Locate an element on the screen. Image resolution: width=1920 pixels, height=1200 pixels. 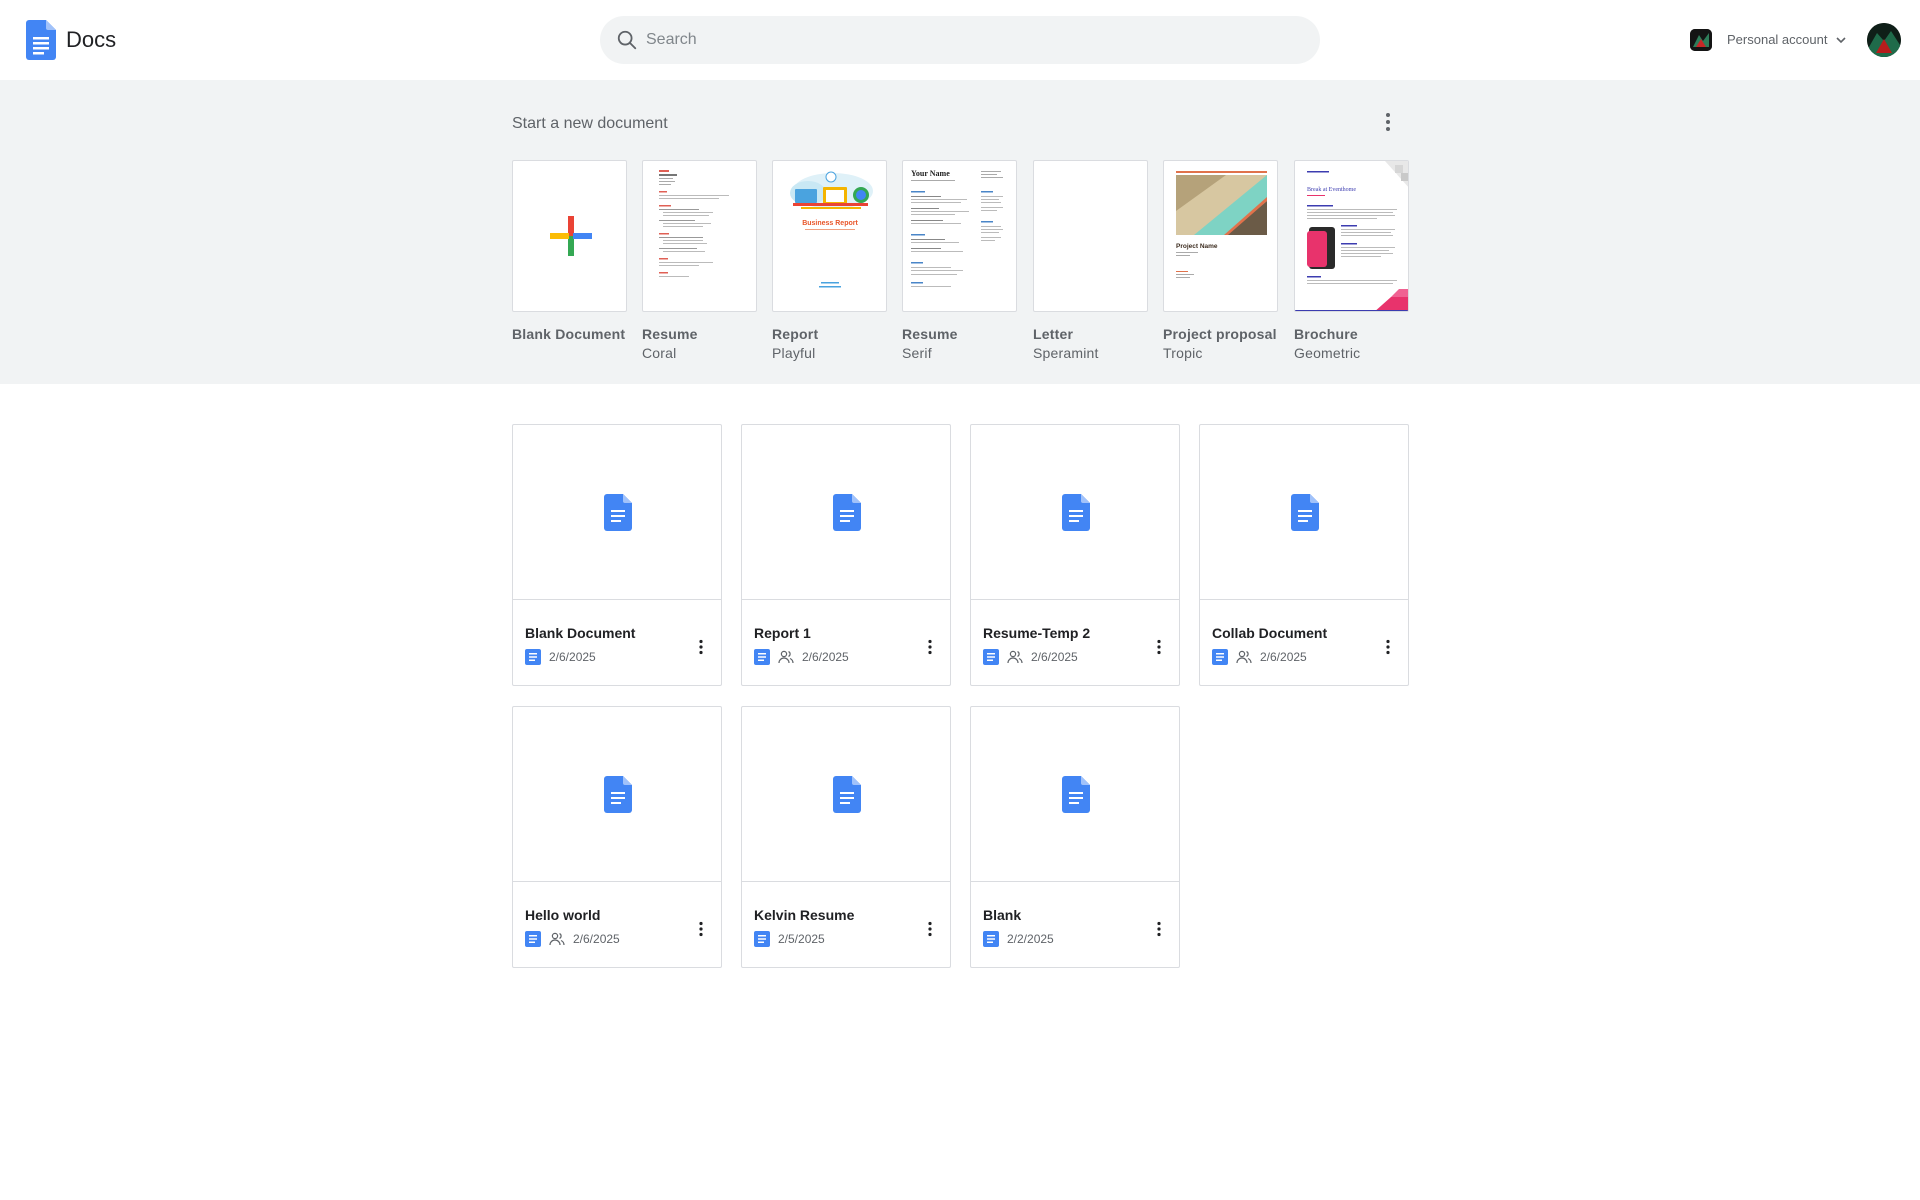
account-avatar is located at coordinates (1701, 40).